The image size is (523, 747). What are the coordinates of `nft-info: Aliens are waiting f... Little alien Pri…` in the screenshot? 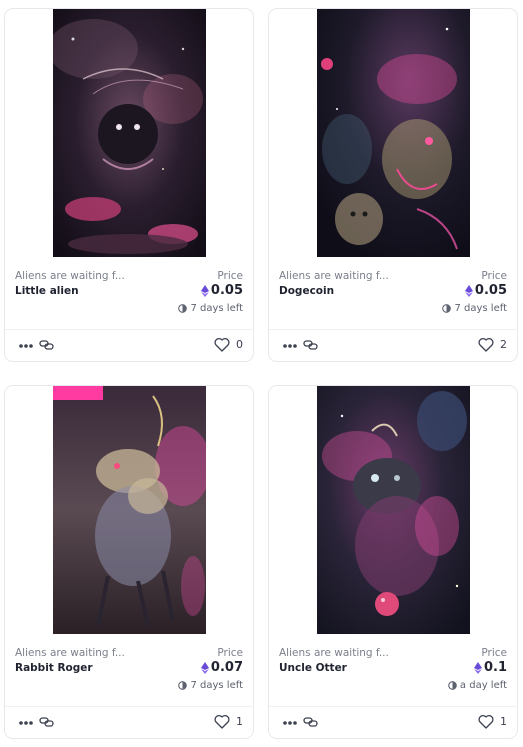 It's located at (129, 297).